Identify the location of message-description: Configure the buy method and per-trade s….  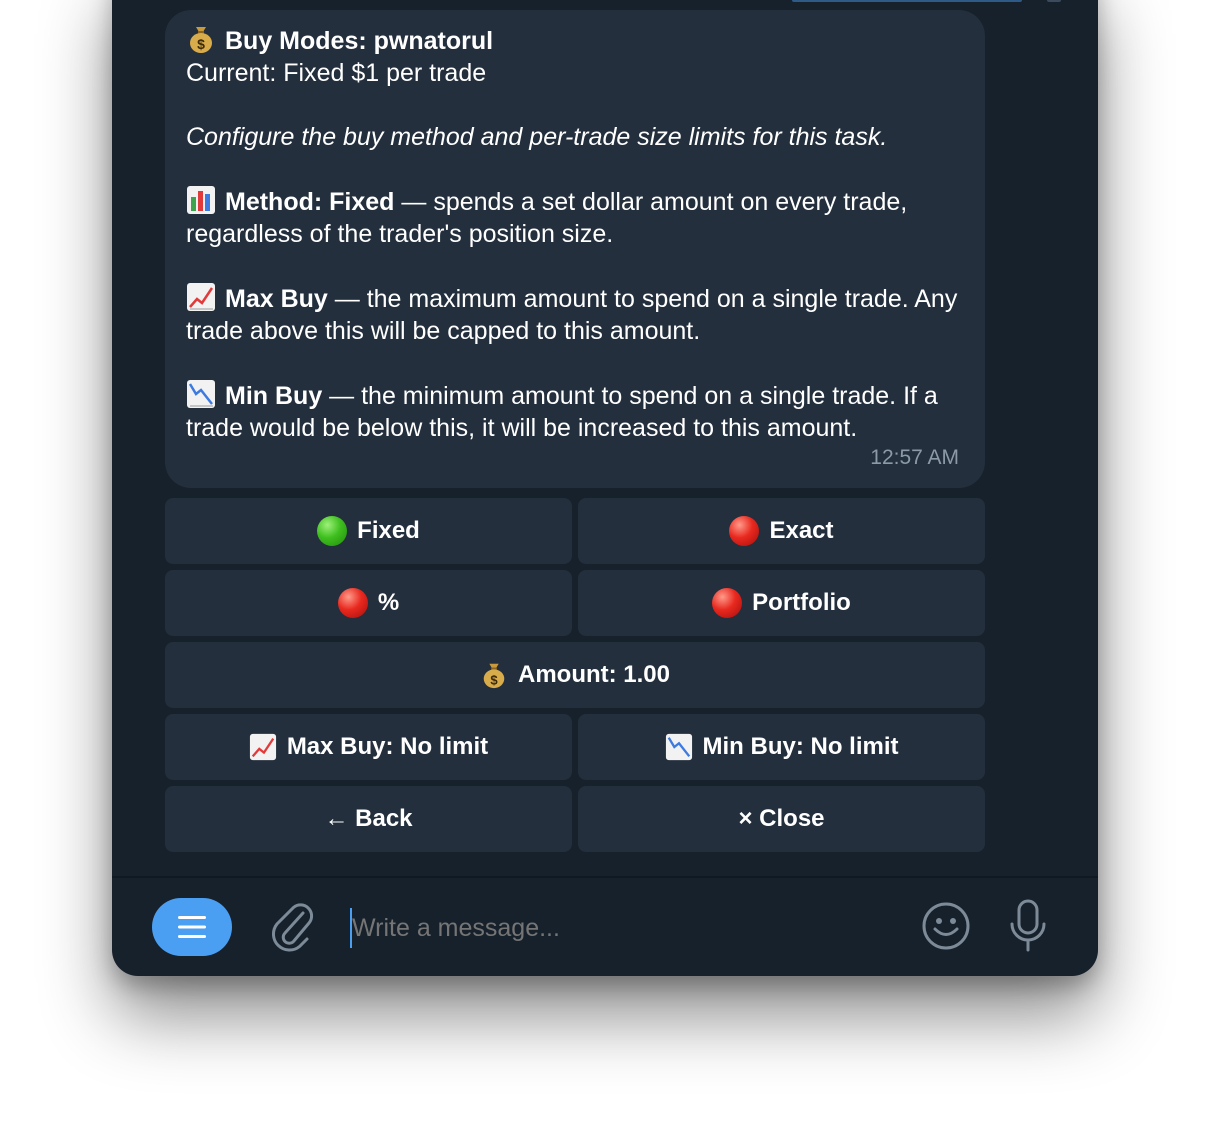
(575, 137).